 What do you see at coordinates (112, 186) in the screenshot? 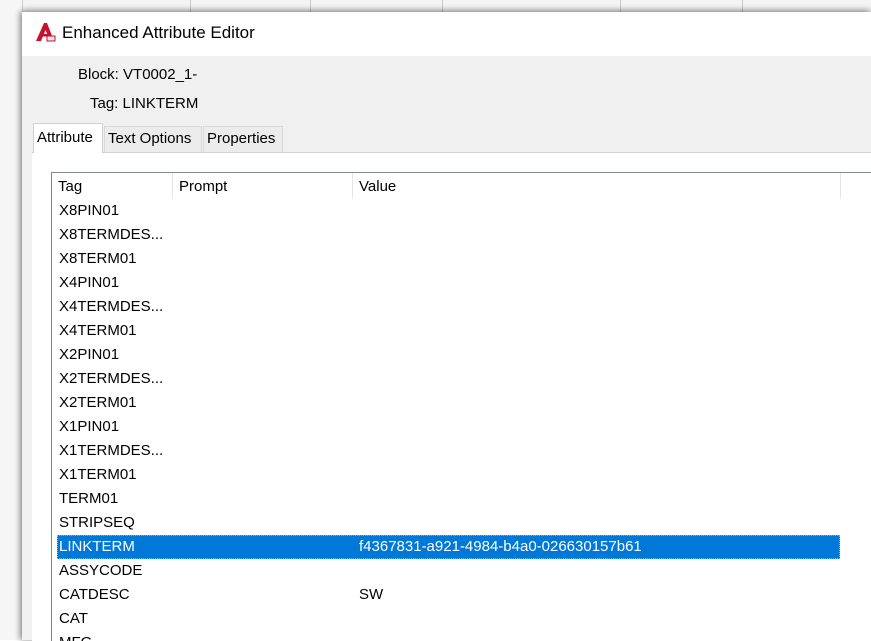
I see `column-header-tag: Tag` at bounding box center [112, 186].